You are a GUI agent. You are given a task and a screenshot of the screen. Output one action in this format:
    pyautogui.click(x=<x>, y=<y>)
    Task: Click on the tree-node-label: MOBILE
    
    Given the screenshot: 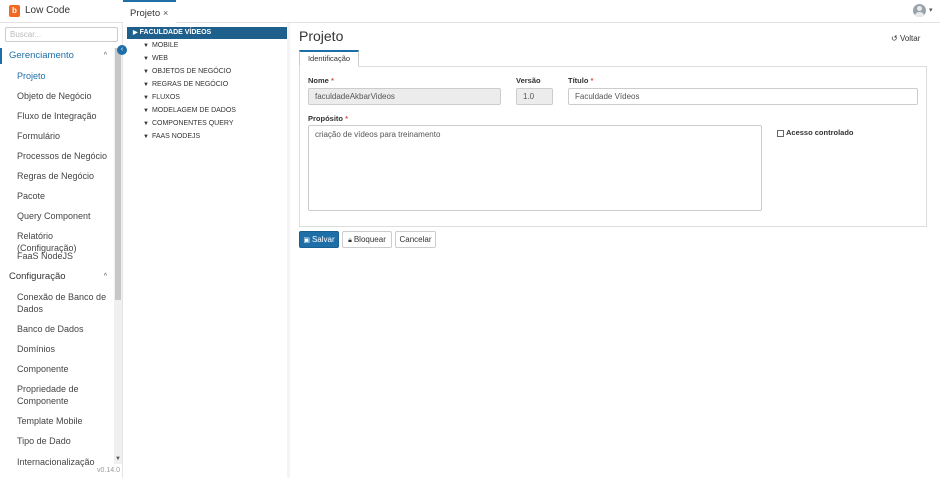 What is the action you would take?
    pyautogui.click(x=165, y=45)
    